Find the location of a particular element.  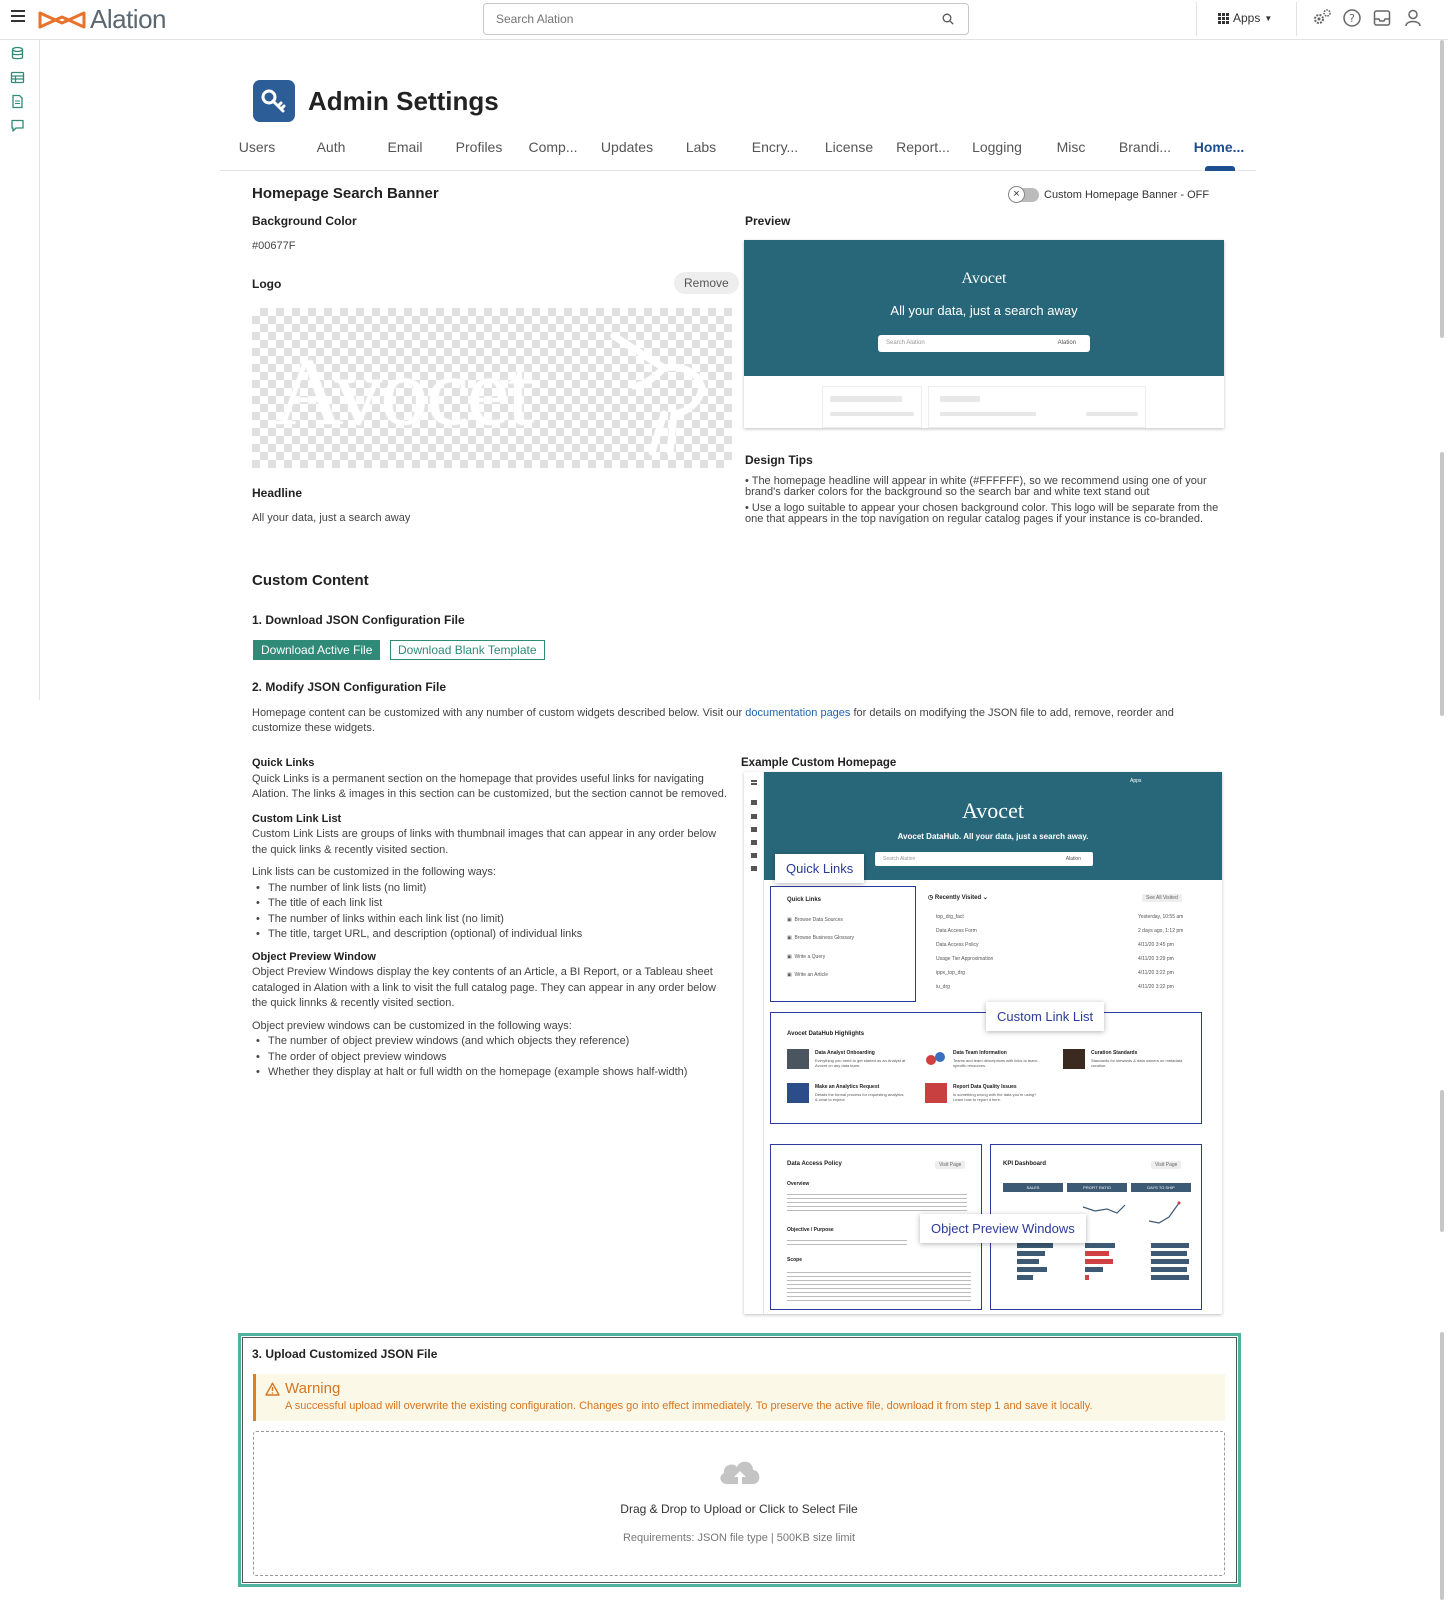

step3-label: 3. Upload Customized JSON File is located at coordinates (345, 1354).